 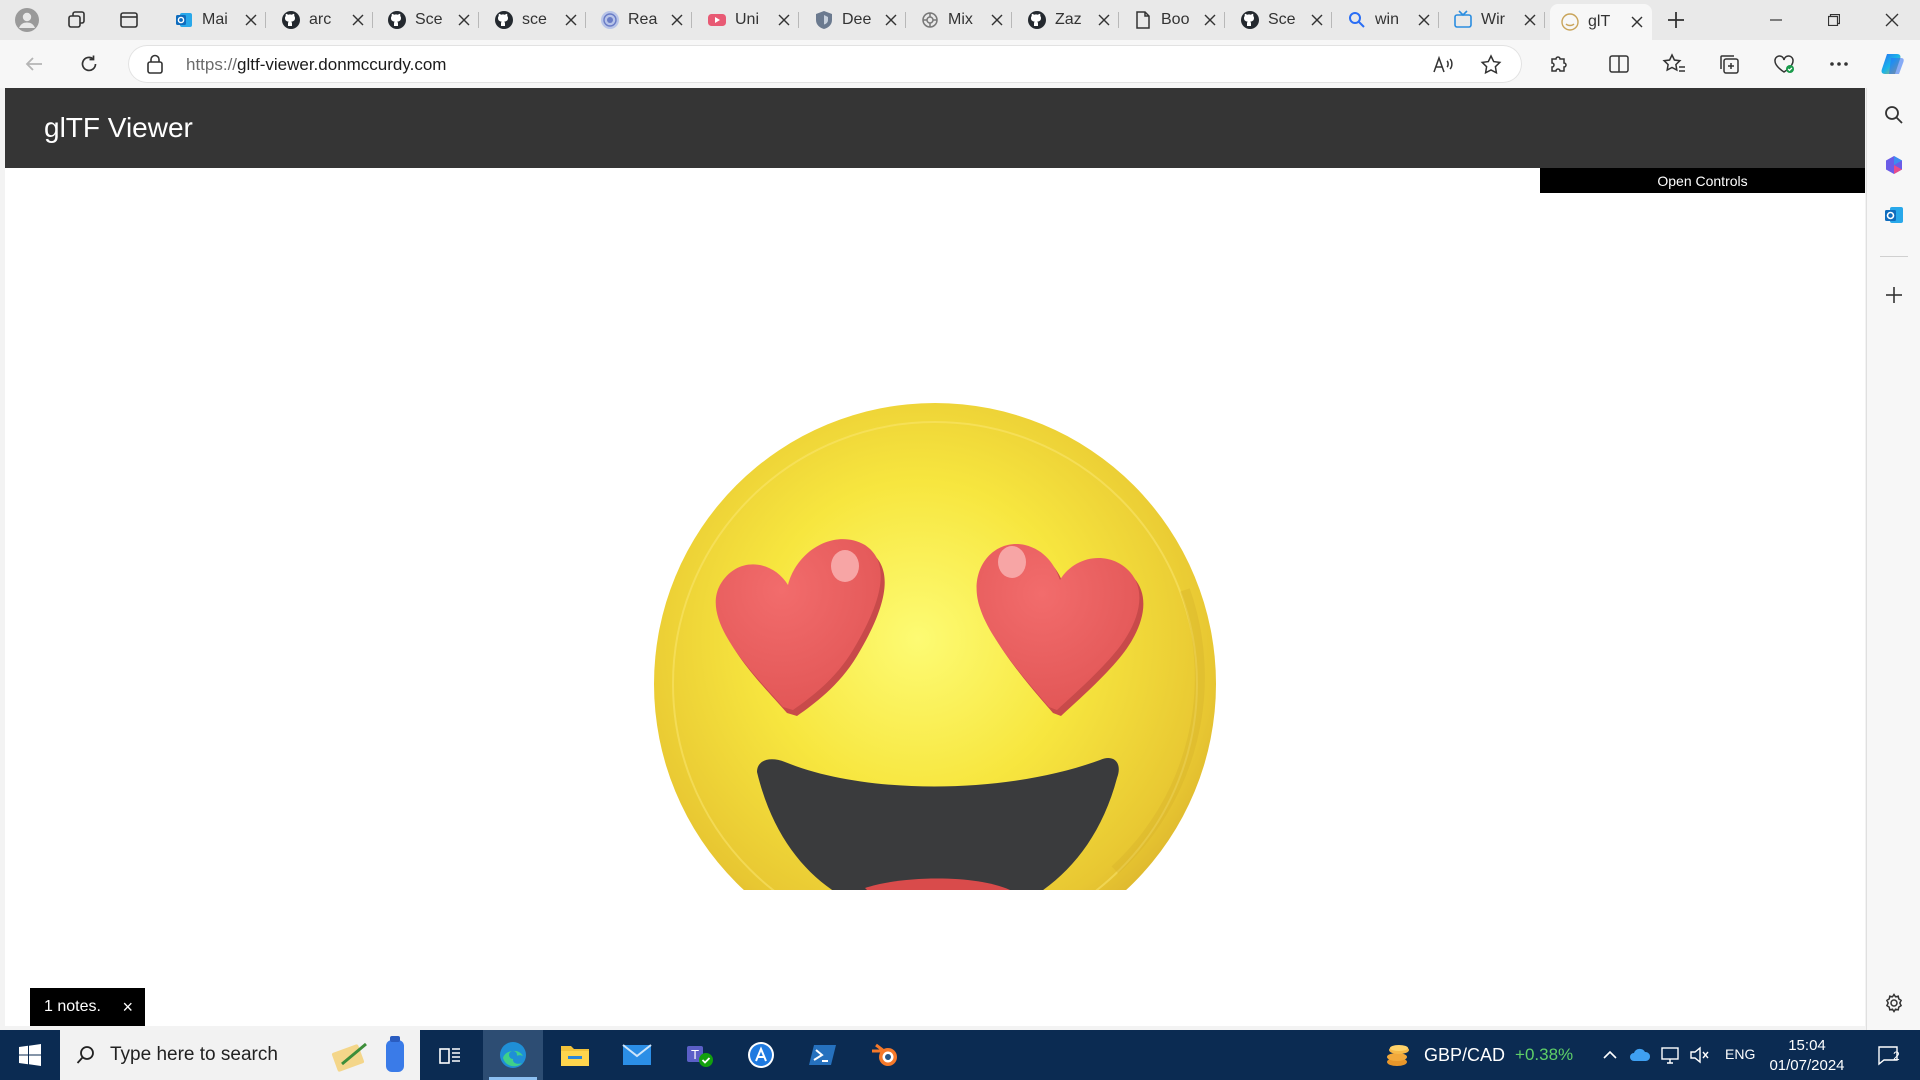 I want to click on microsoft-365-icon, so click(x=1894, y=165).